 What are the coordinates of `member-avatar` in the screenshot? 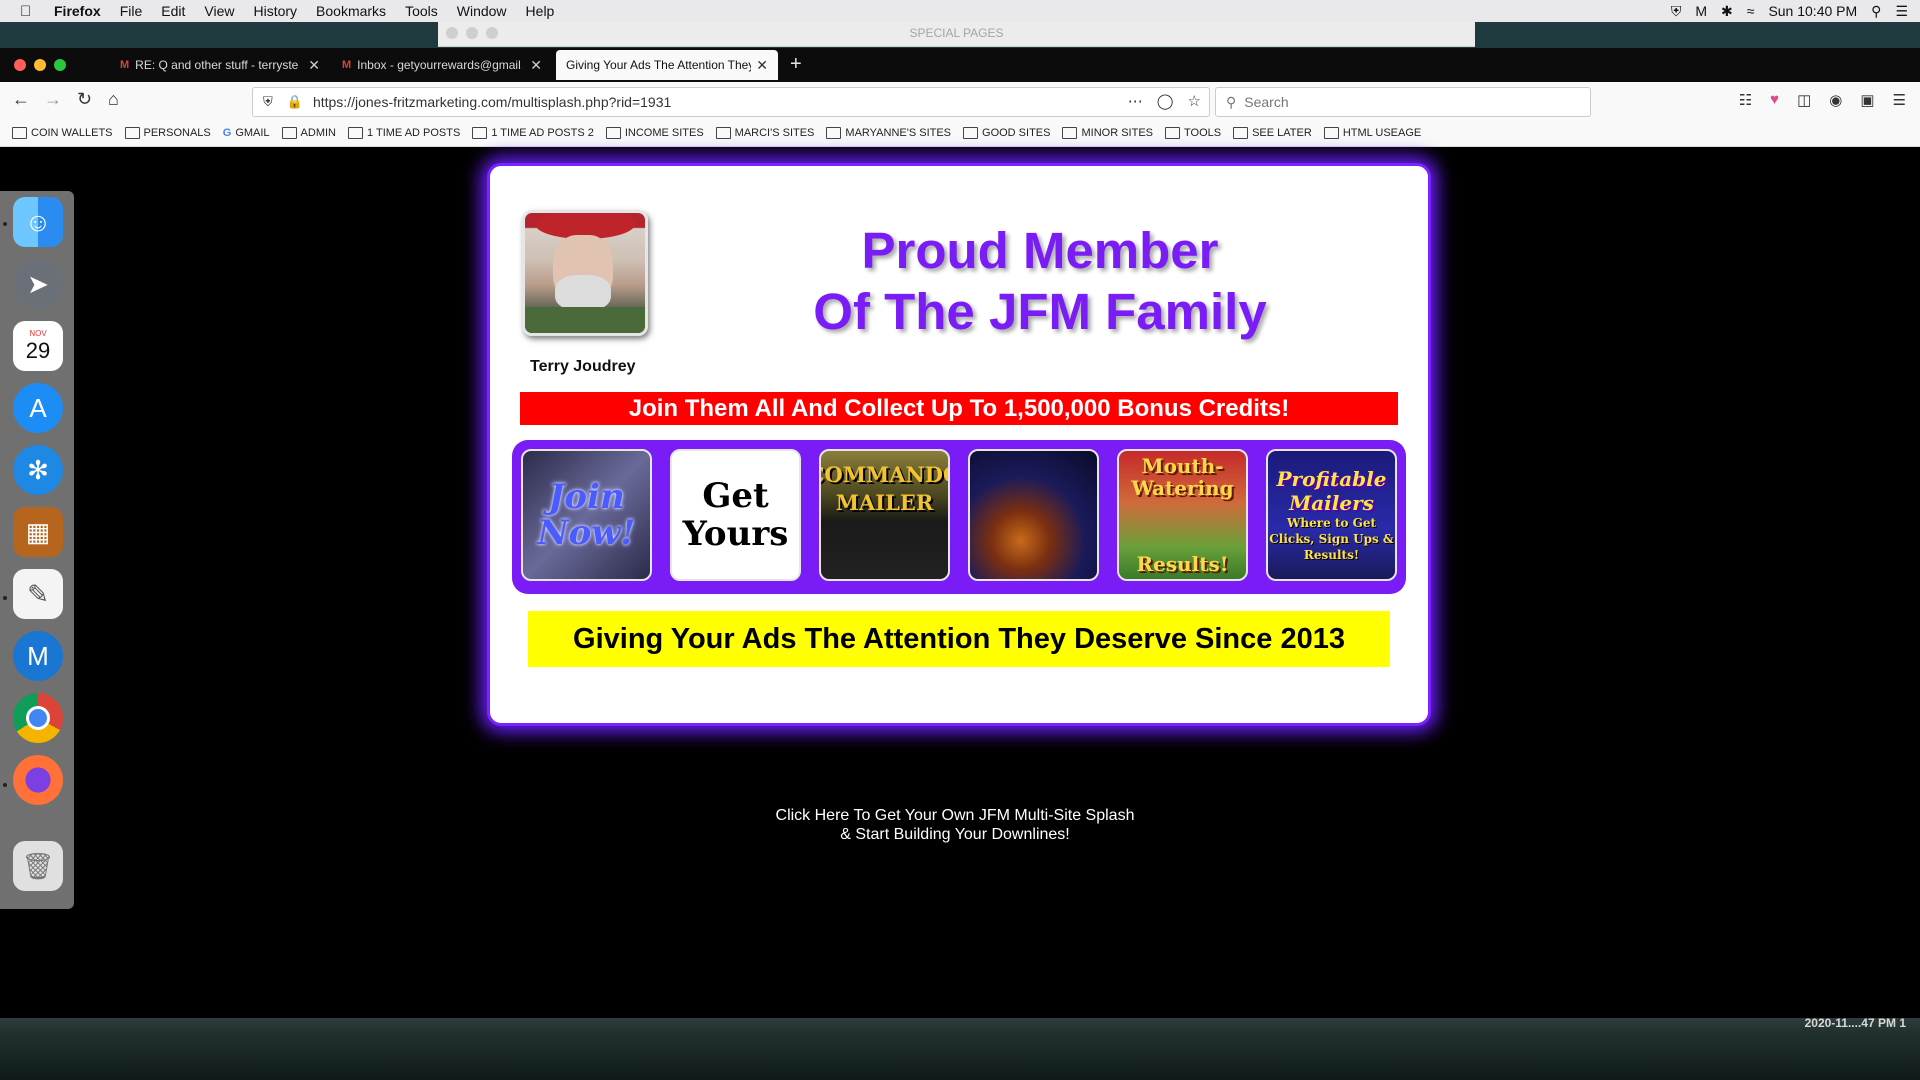 It's located at (585, 273).